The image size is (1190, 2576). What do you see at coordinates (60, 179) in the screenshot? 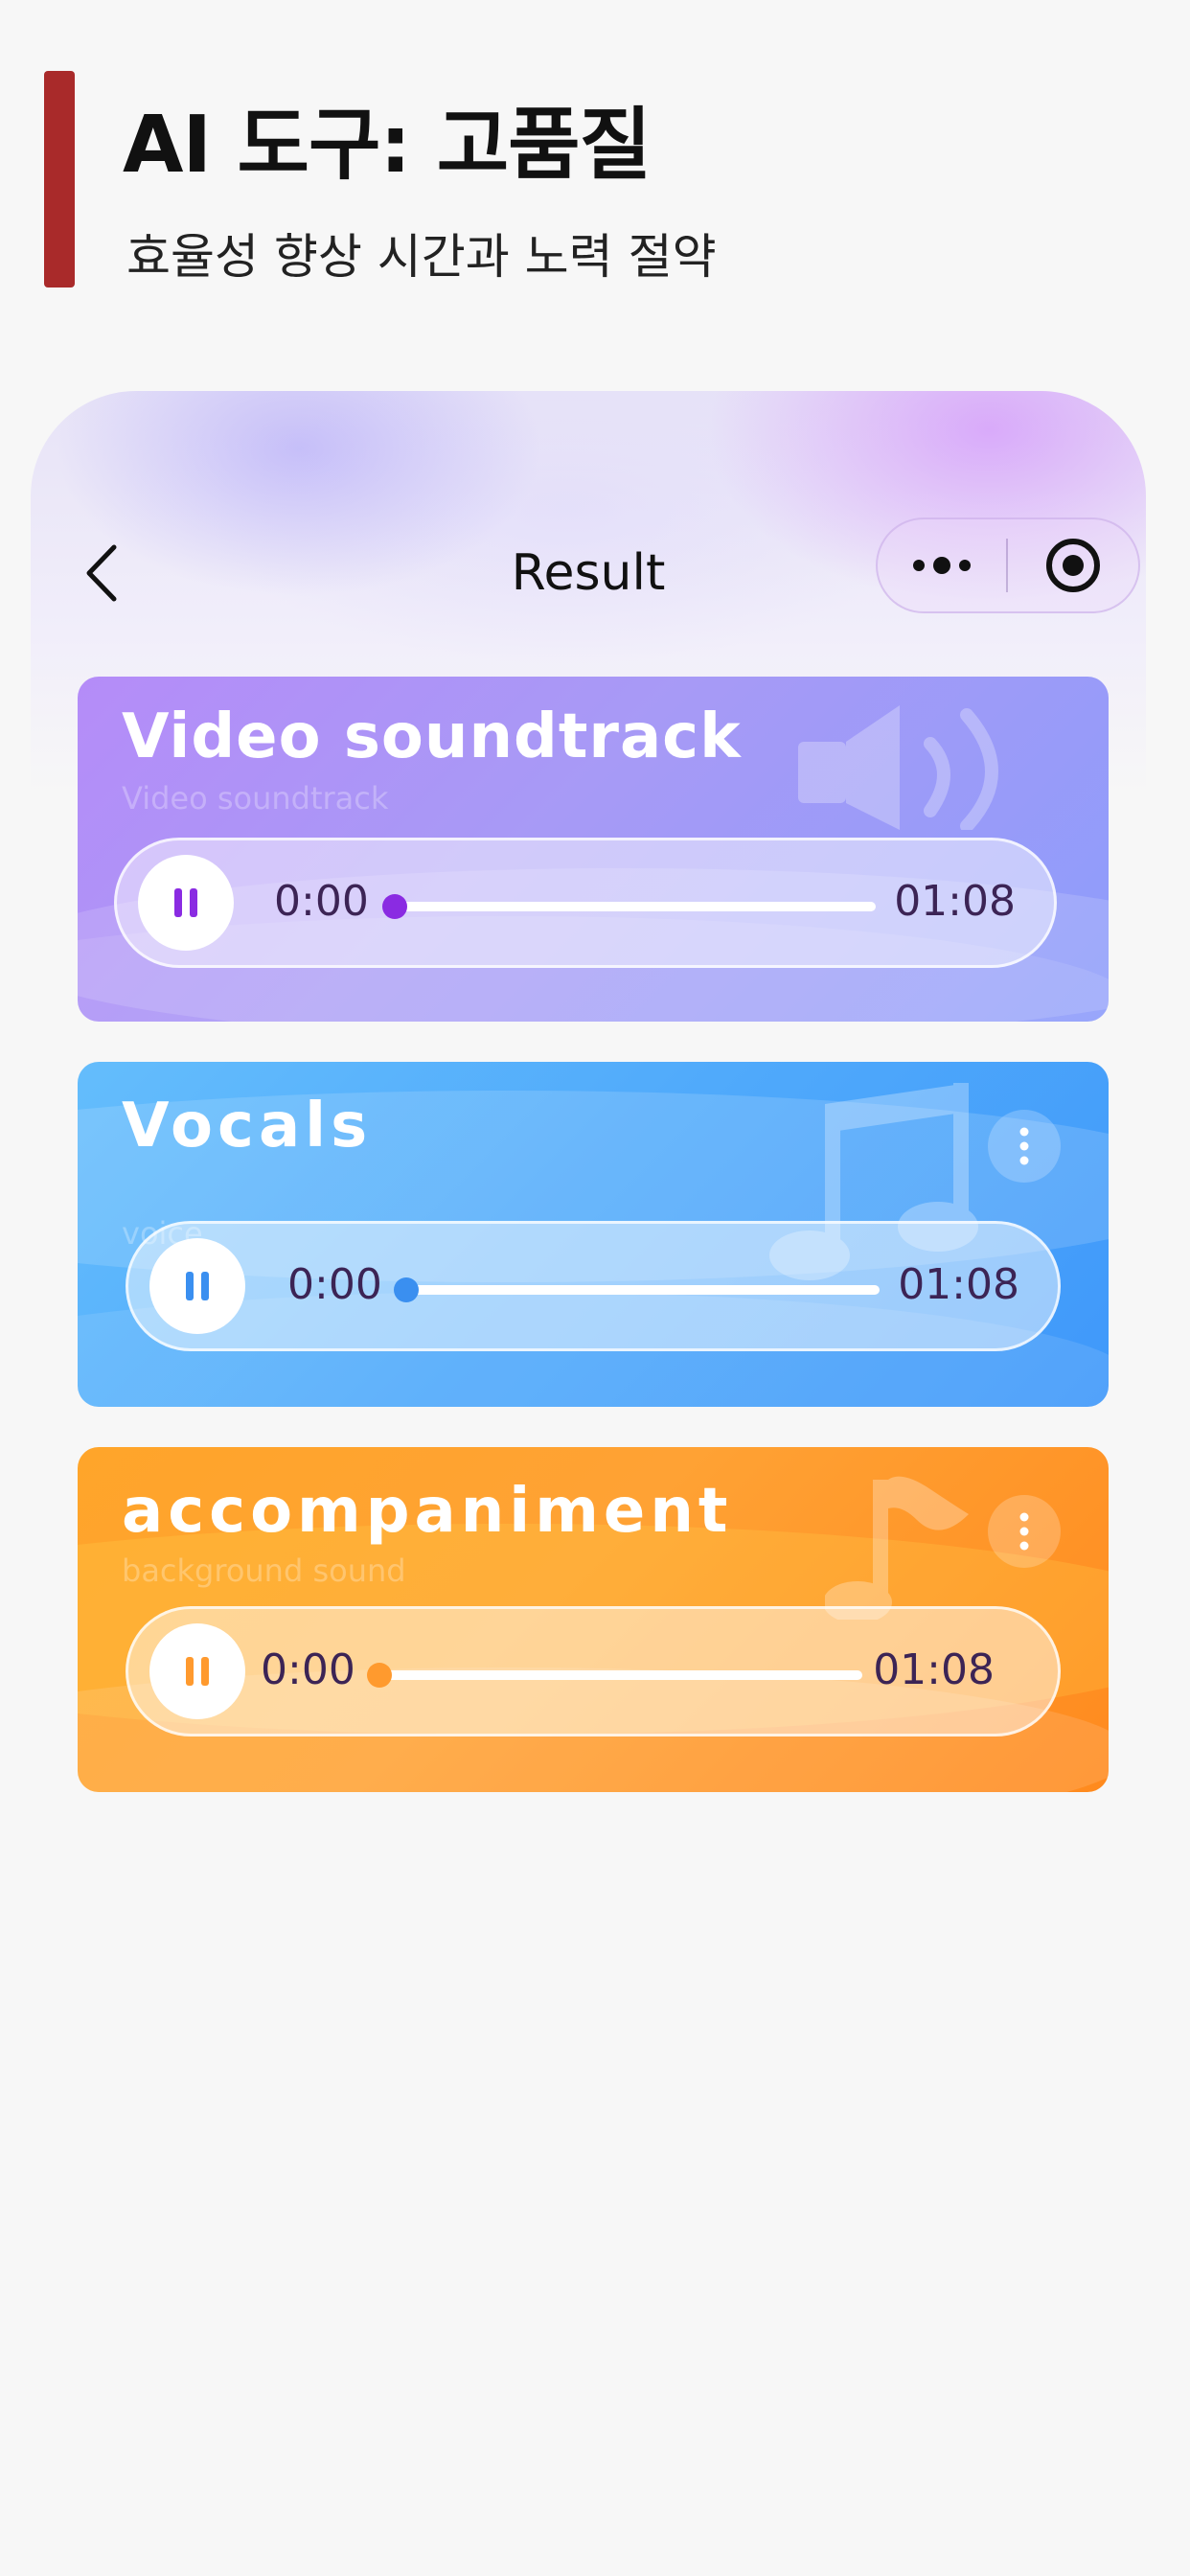
I see `header-accent-bar` at bounding box center [60, 179].